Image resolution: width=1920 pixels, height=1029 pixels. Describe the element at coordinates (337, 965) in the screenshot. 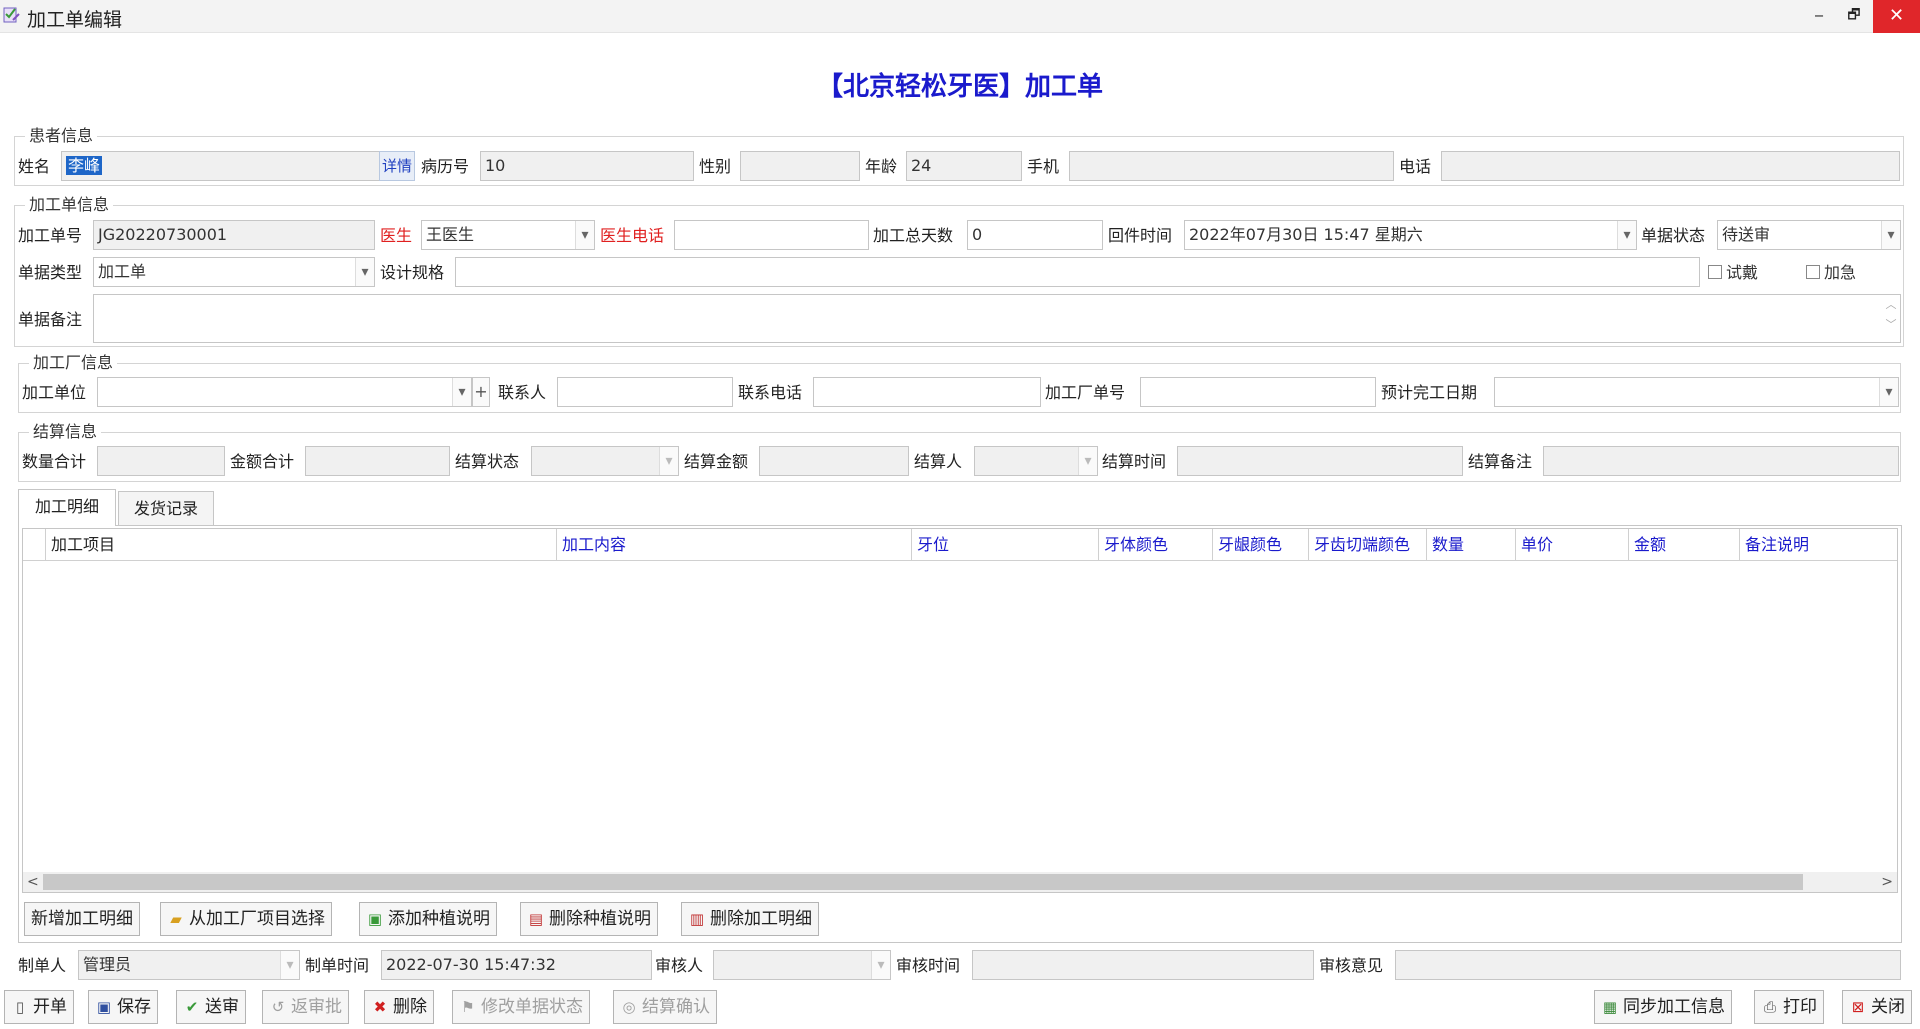

I see `make-time-label: 制单时间` at that location.